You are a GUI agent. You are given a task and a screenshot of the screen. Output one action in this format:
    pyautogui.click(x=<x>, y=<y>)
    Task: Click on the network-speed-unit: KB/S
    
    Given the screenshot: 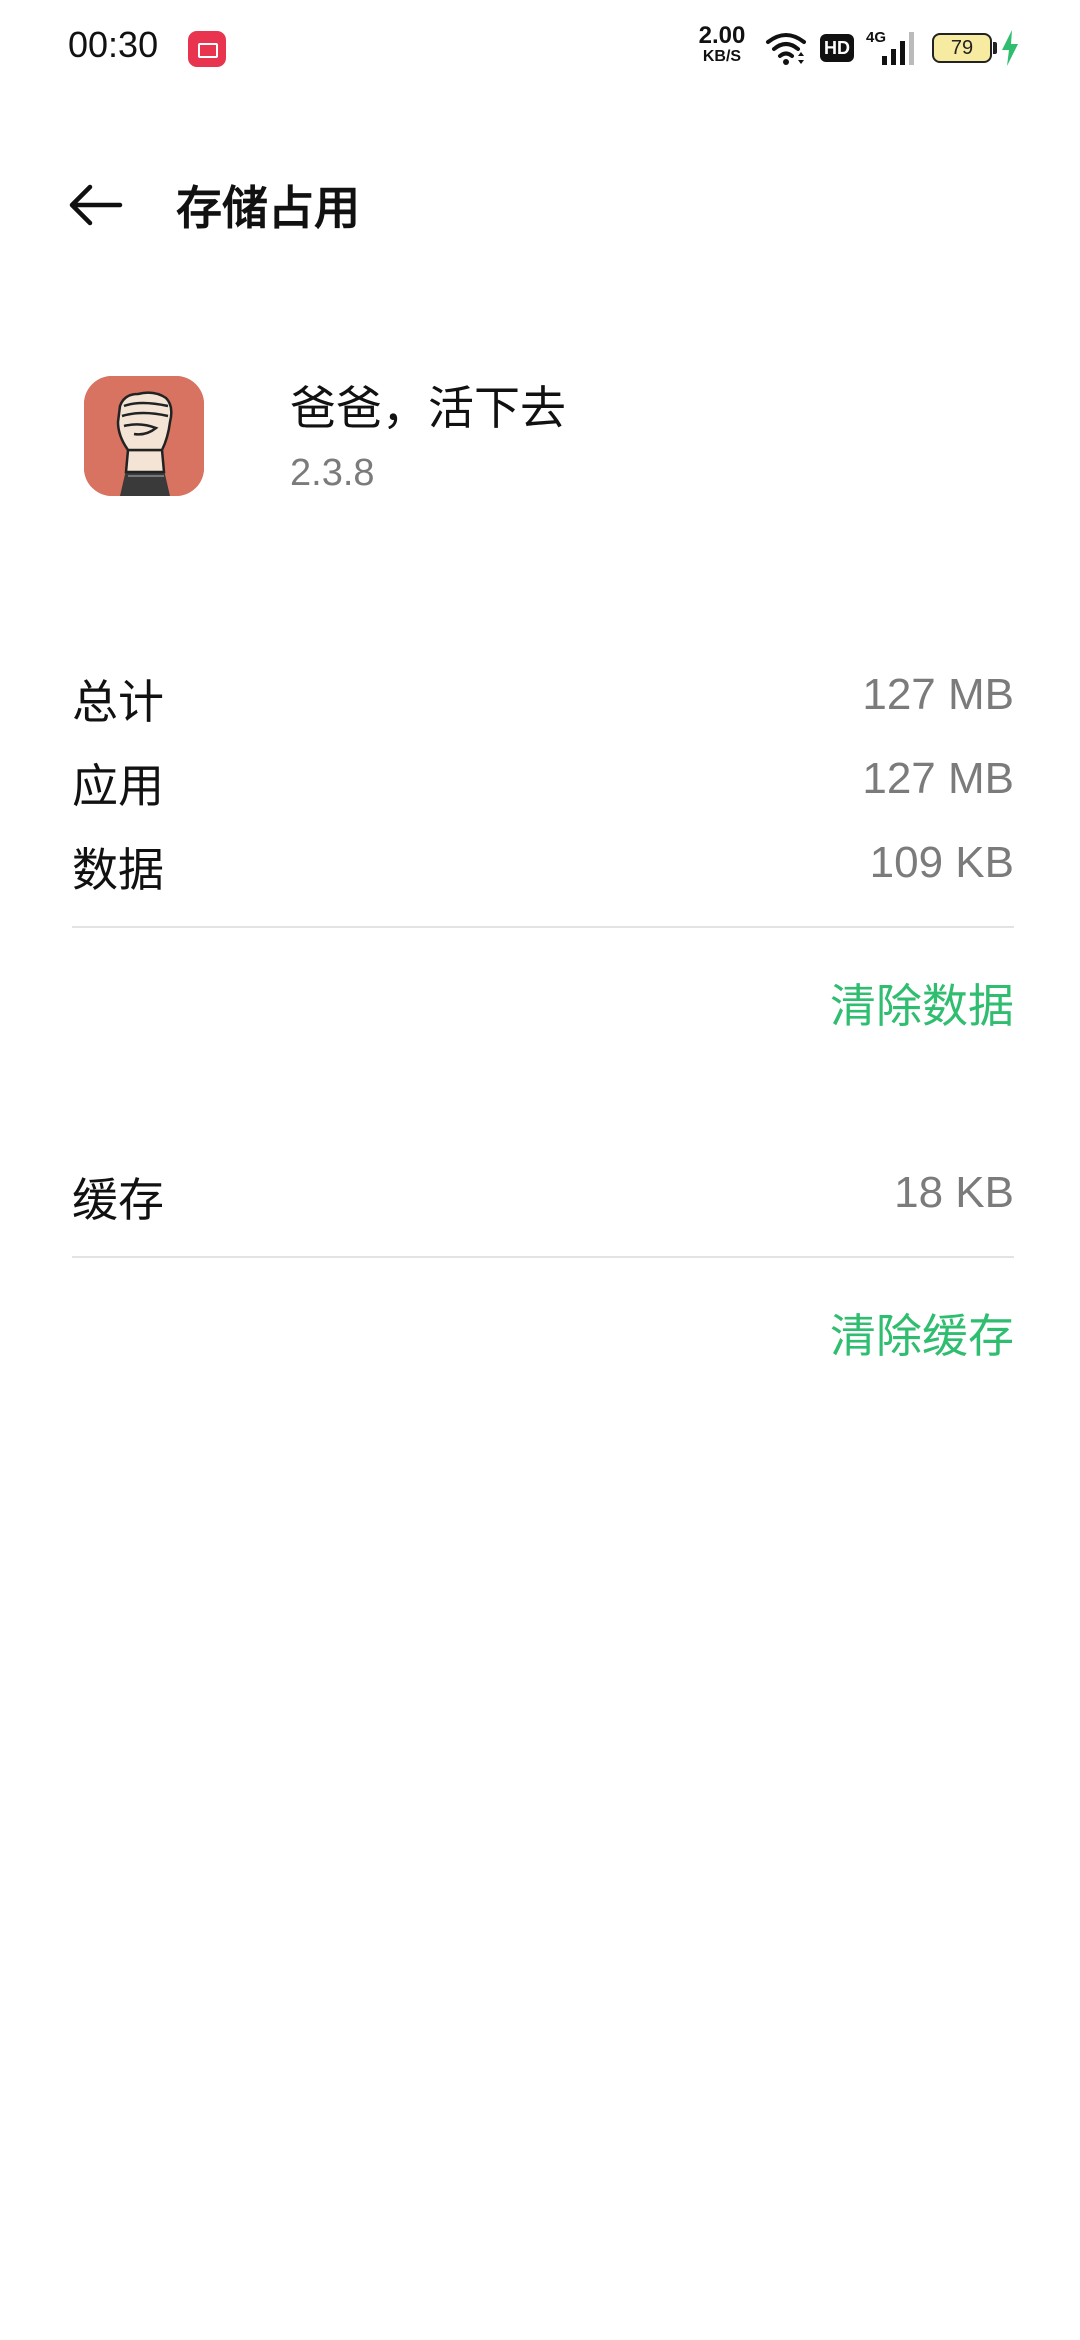 What is the action you would take?
    pyautogui.click(x=722, y=56)
    